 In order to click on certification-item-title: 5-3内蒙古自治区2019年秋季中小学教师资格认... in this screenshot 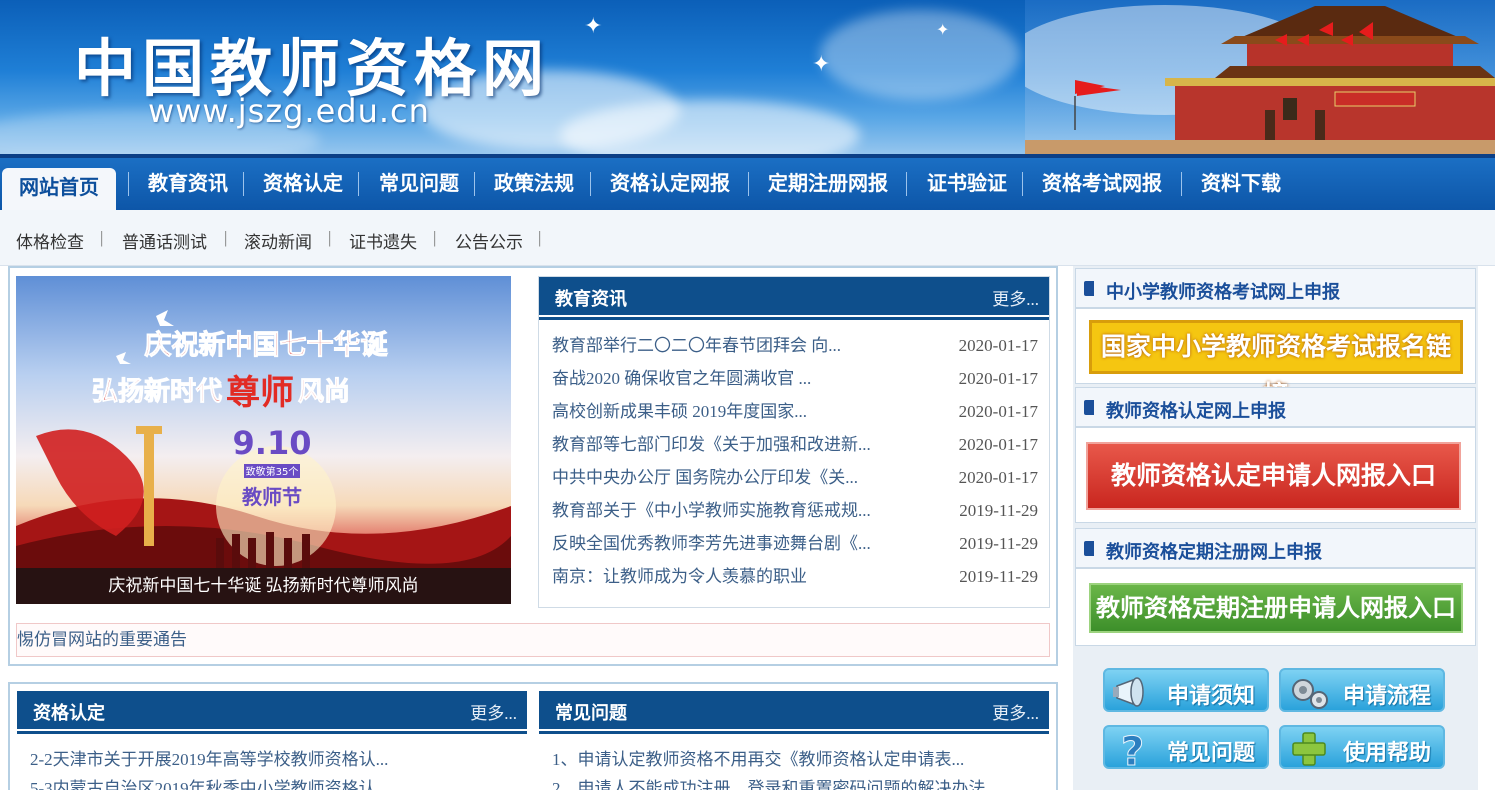, I will do `click(209, 783)`.